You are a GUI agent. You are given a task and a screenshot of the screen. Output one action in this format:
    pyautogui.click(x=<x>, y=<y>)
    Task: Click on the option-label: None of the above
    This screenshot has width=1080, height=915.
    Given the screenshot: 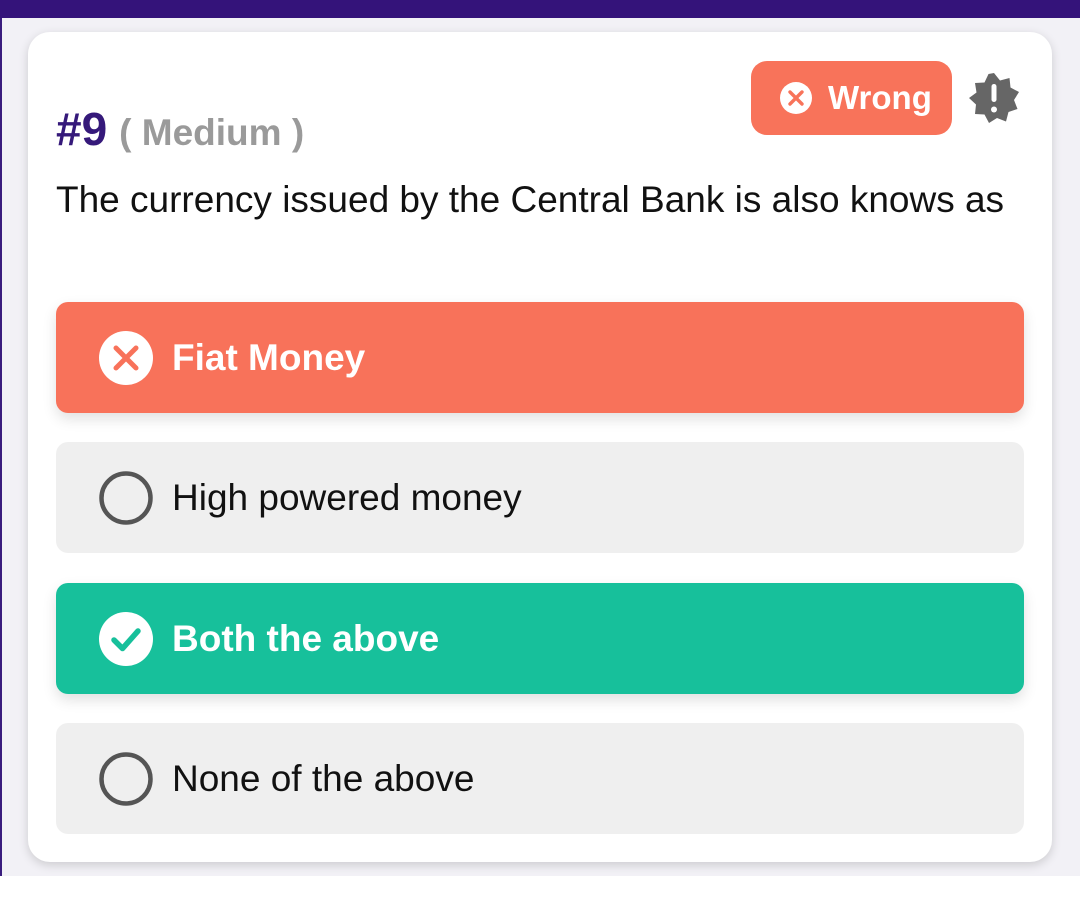 What is the action you would take?
    pyautogui.click(x=323, y=778)
    